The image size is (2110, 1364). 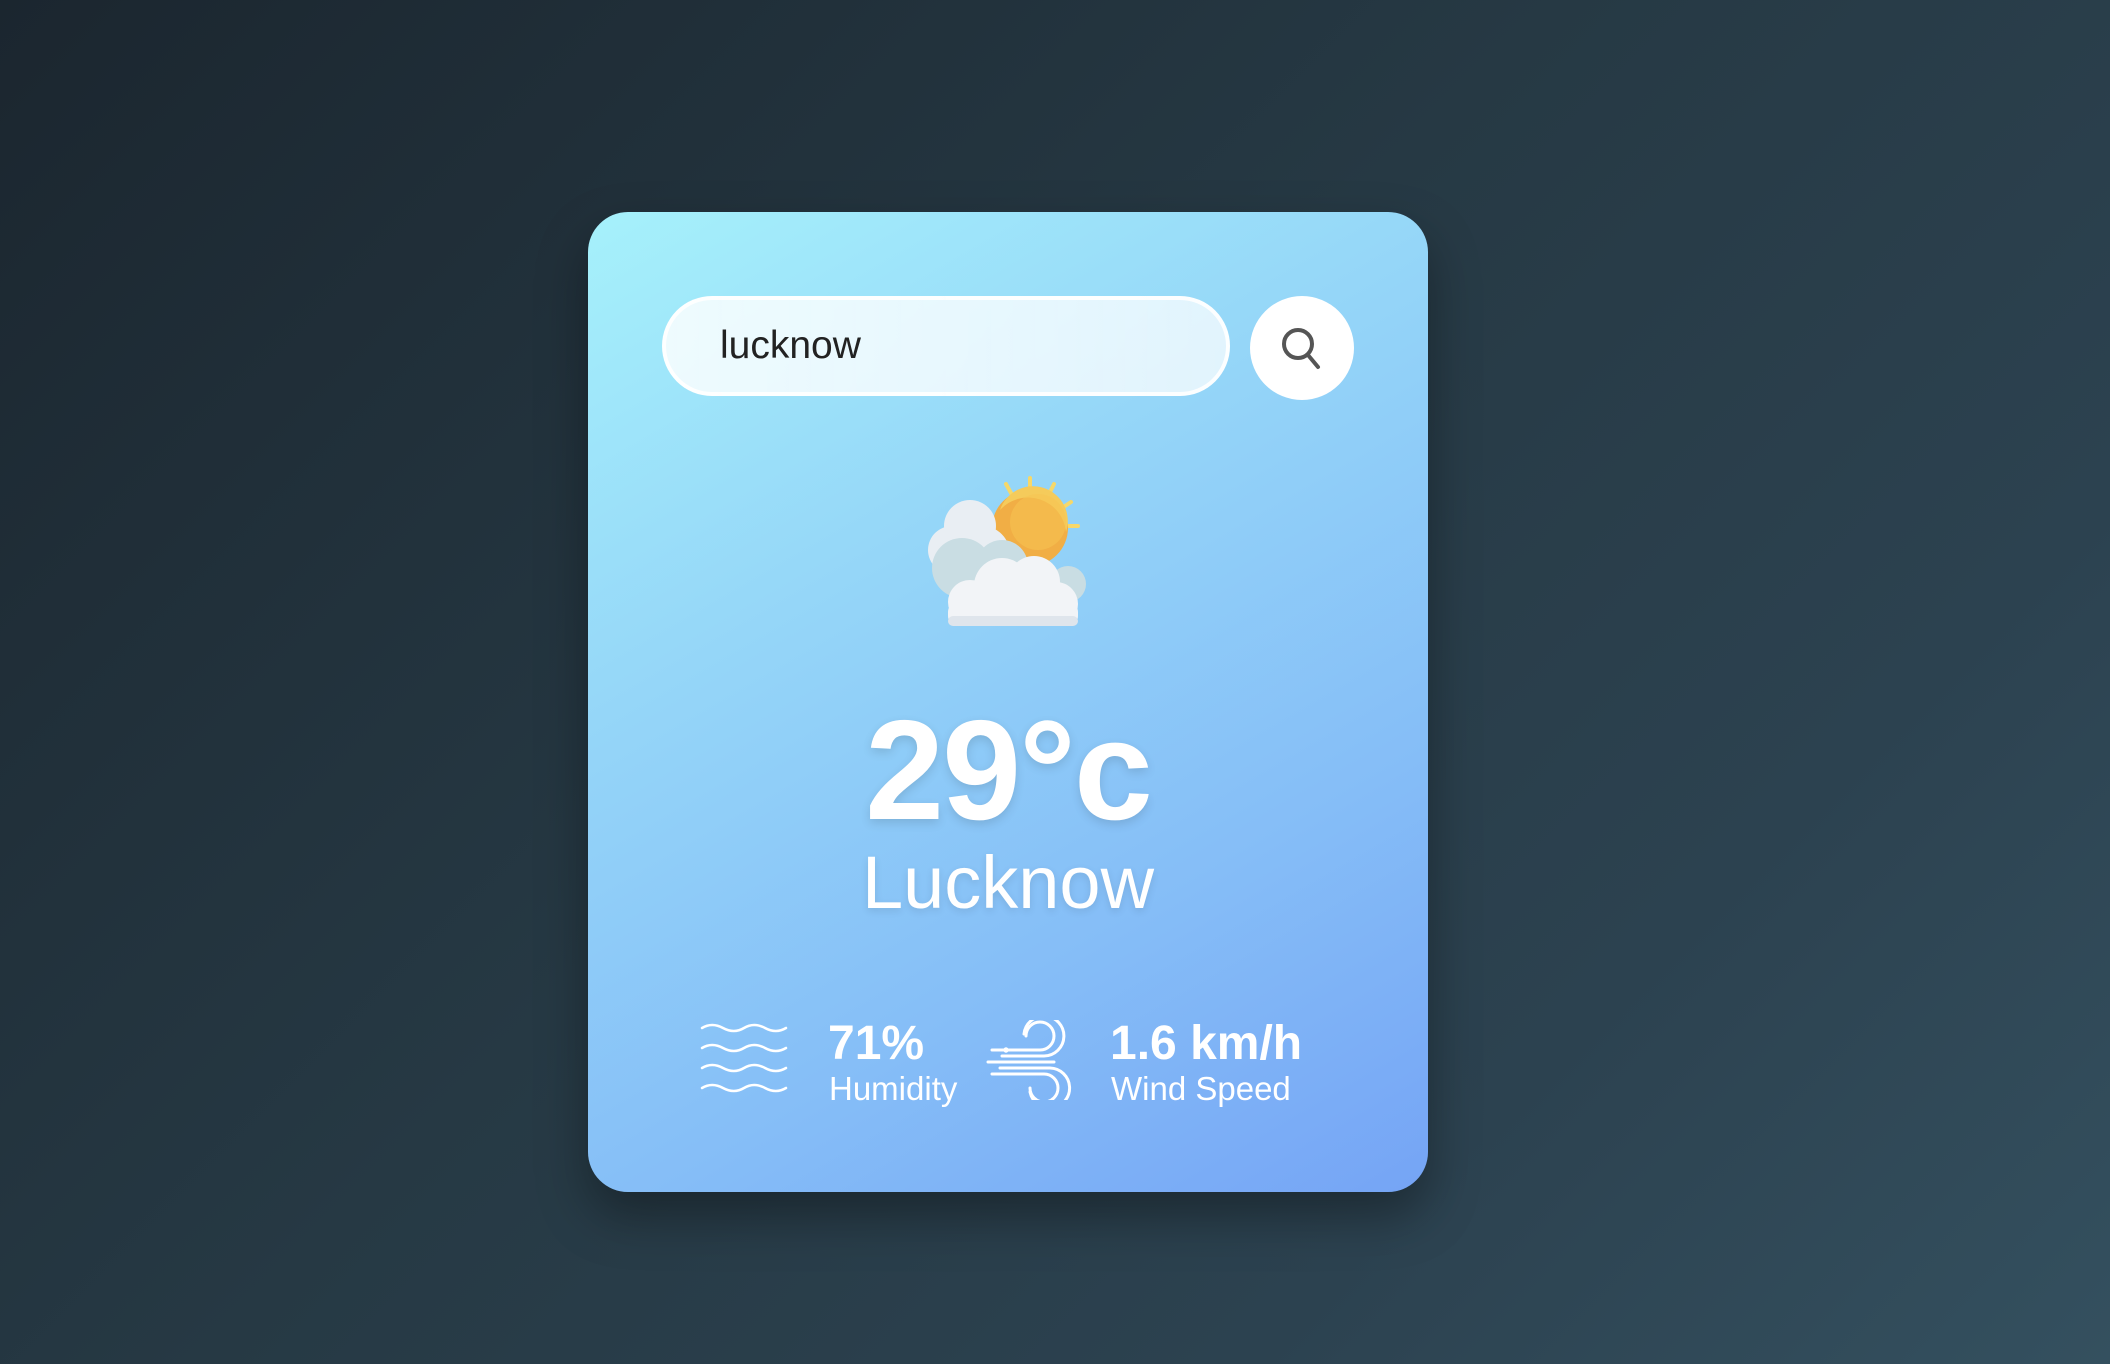 I want to click on city-name: Lucknow, so click(x=1008, y=882).